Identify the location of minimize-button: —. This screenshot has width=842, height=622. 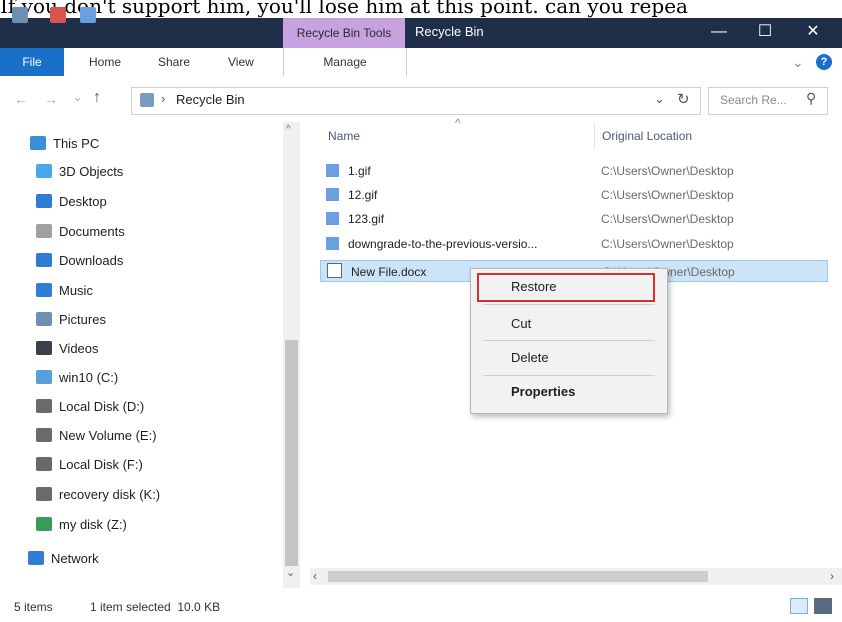
(719, 33).